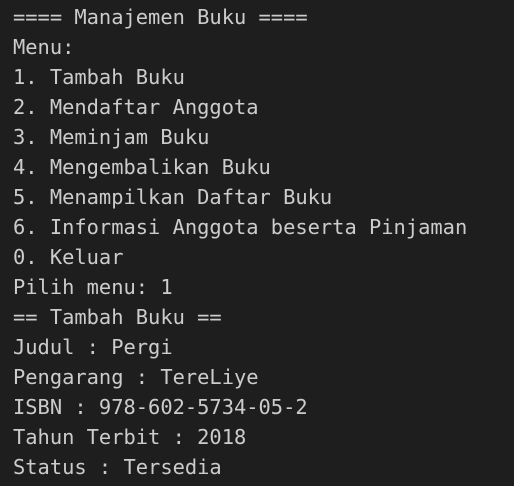 The image size is (514, 486). What do you see at coordinates (111, 137) in the screenshot?
I see `menu-option-meminjam-buku: 3. Meminjam Buku` at bounding box center [111, 137].